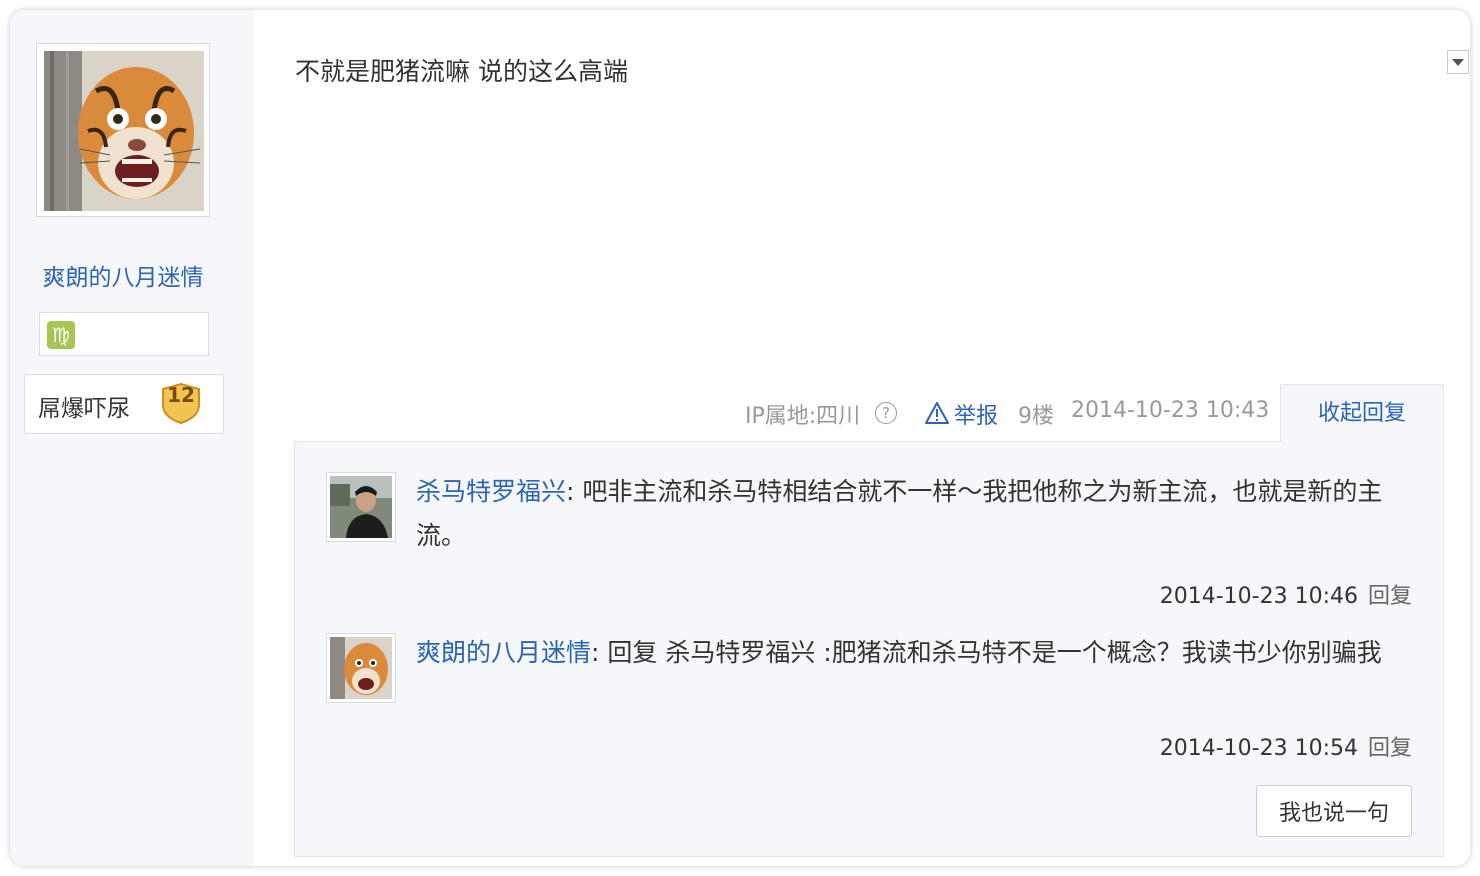  Describe the element at coordinates (461, 71) in the screenshot. I see `post-content: 不就是肥猪流嘛 说的这么高端` at that location.